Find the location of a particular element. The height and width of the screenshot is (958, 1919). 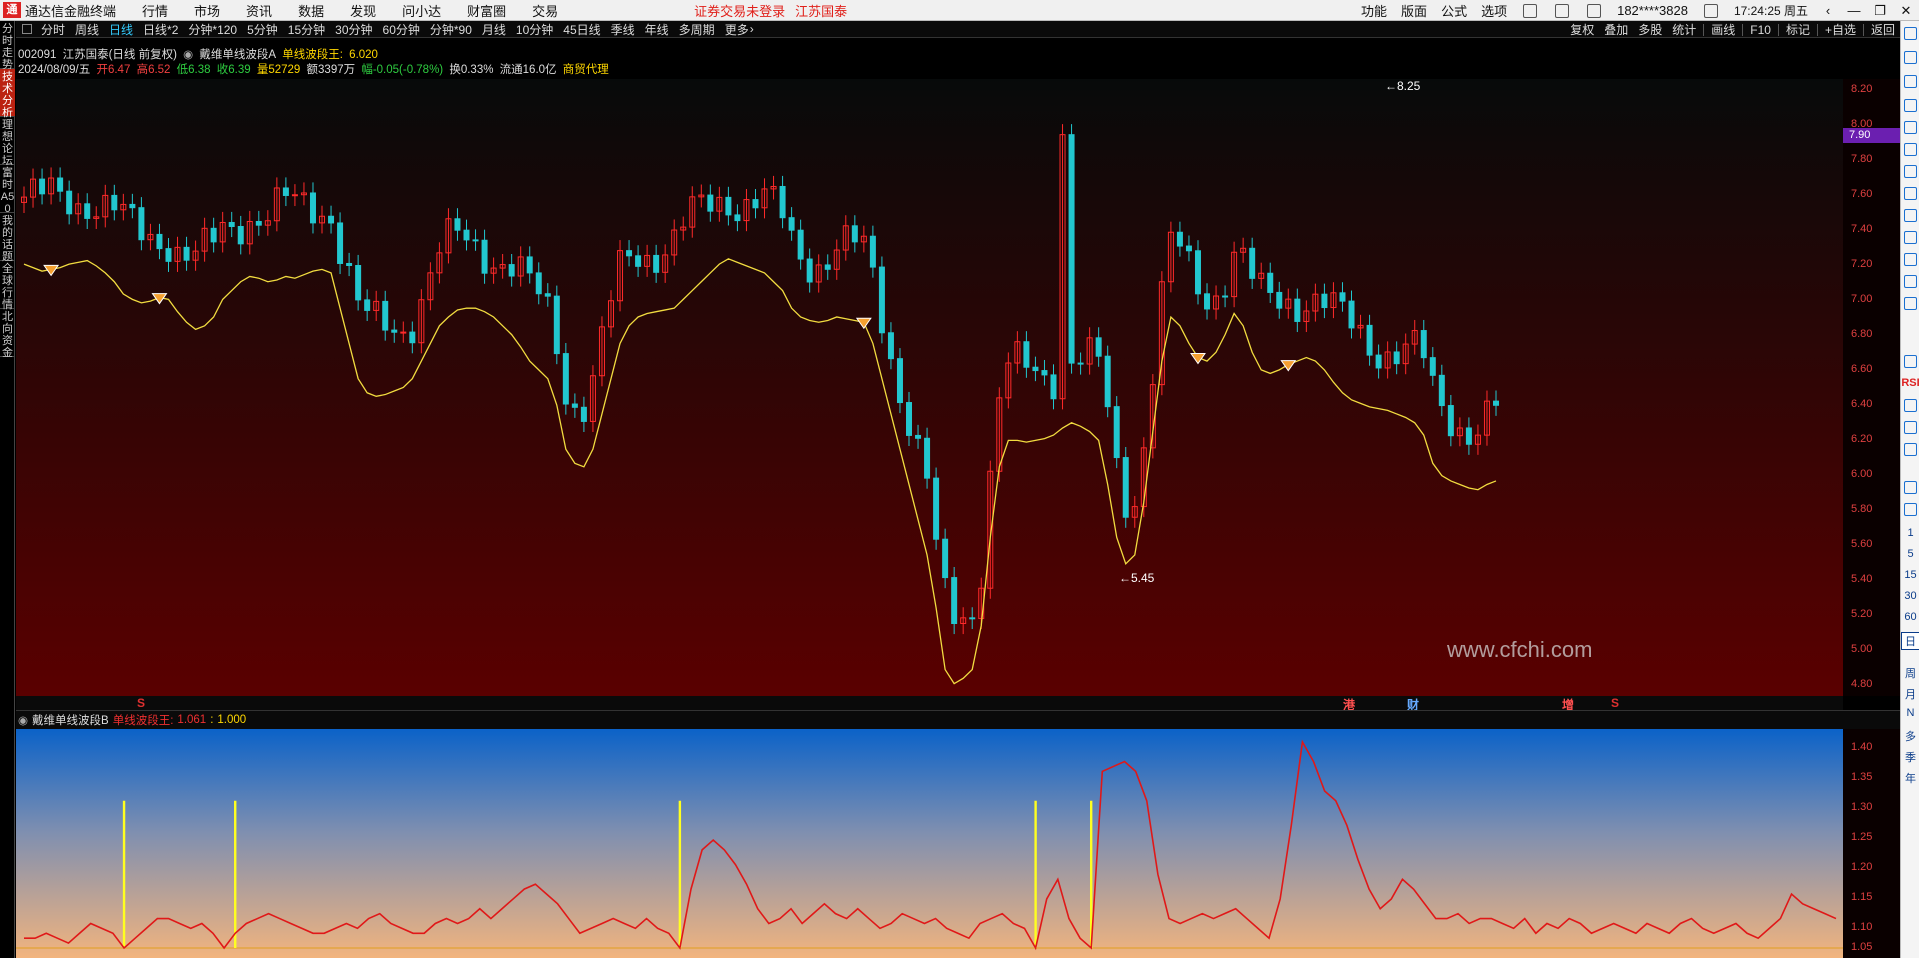

indicator-name: 戴维单线波段A is located at coordinates (237, 55).